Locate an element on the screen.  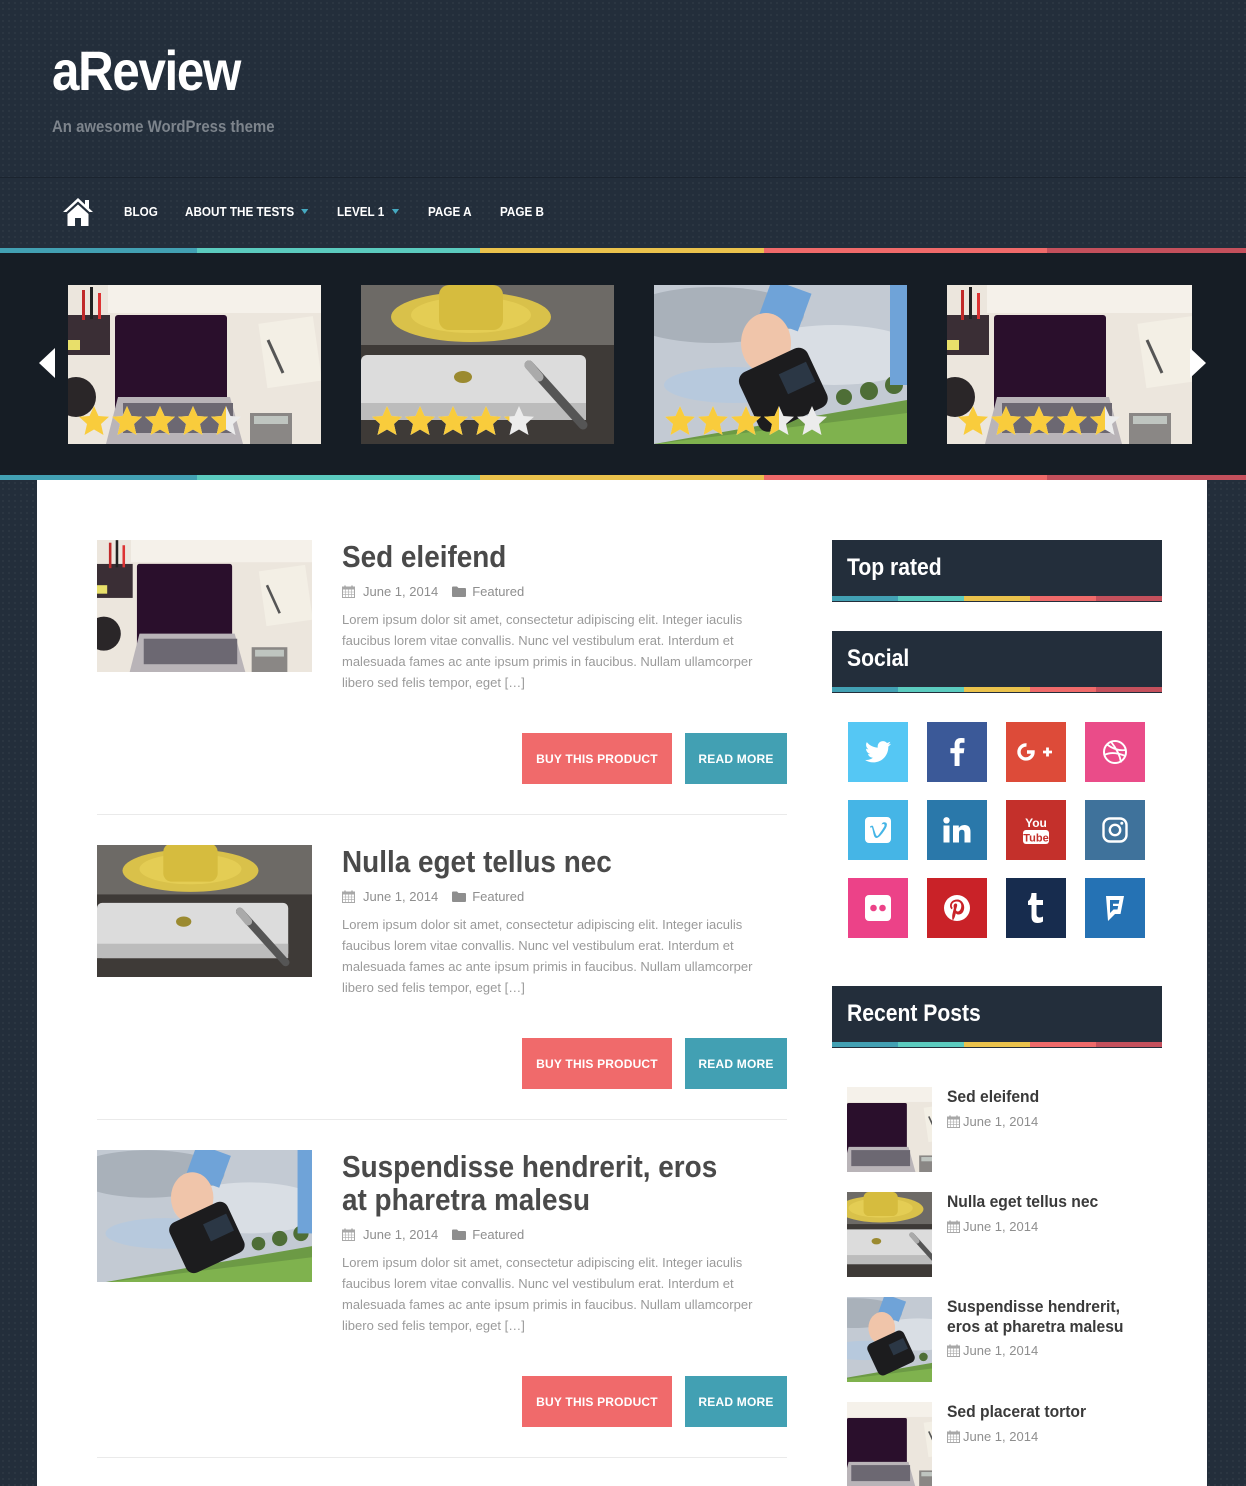
post-title: Nulla eget tellus nec is located at coordinates (531, 861).